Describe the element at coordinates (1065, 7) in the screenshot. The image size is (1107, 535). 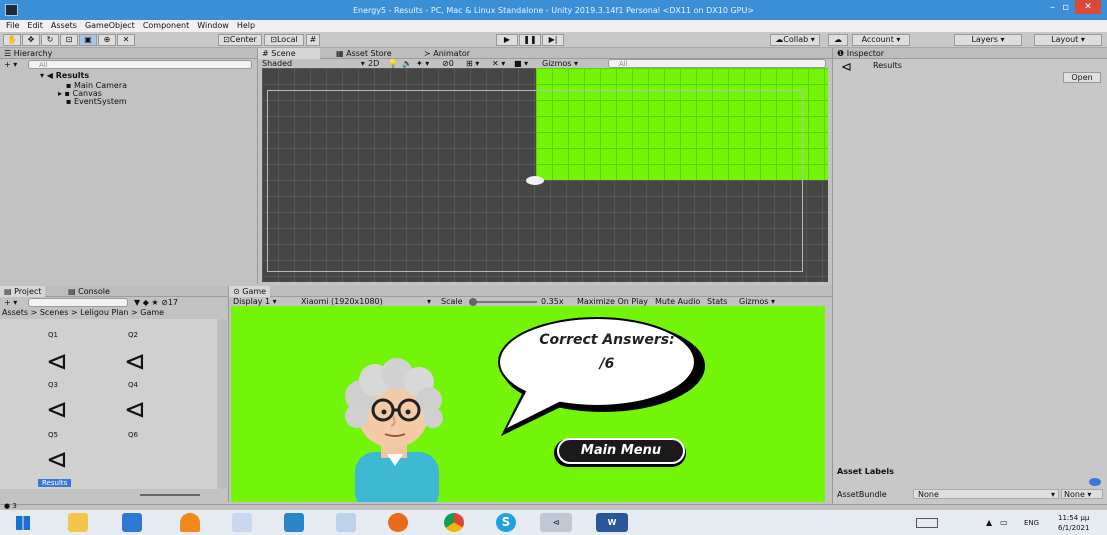
I see `maximize-button: ▫` at that location.